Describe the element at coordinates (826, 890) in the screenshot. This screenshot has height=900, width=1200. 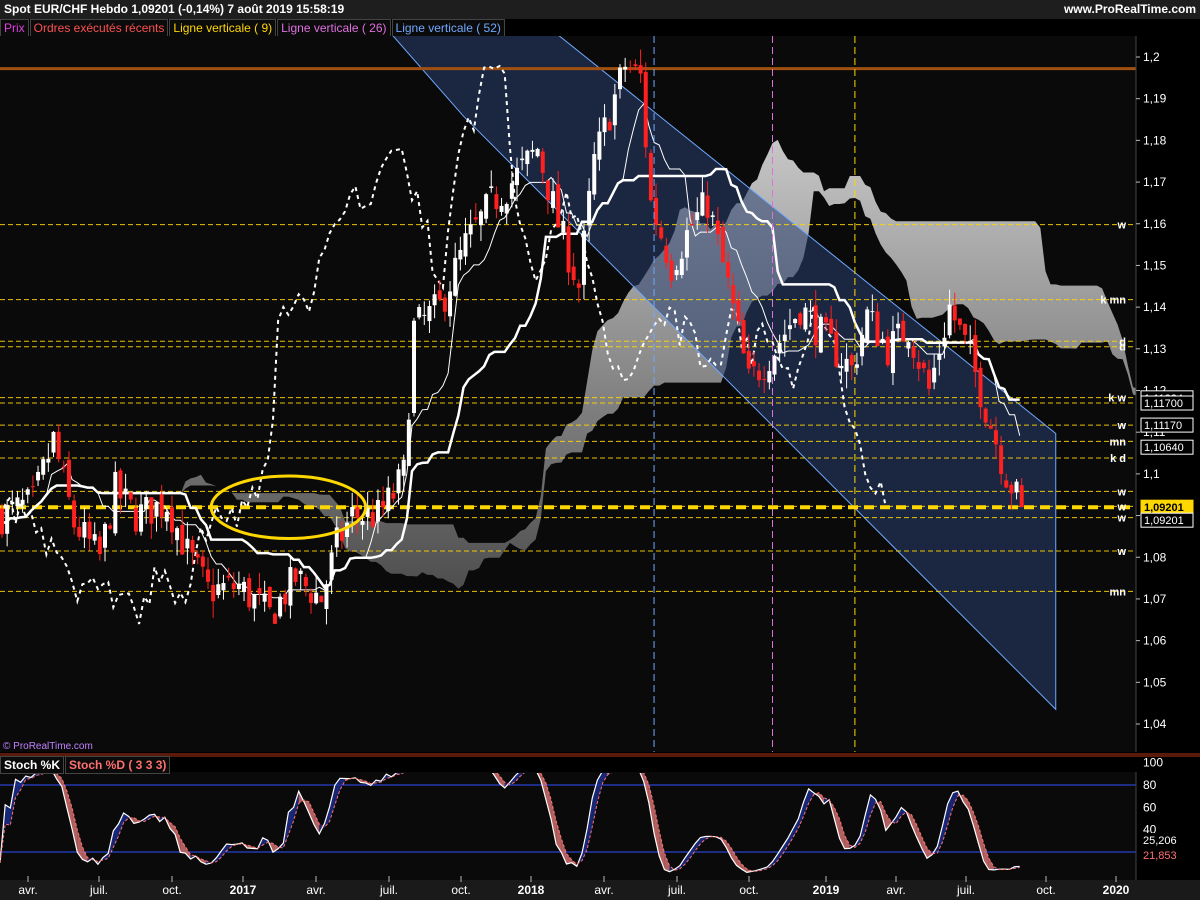
I see `x-tick-label: 2019` at that location.